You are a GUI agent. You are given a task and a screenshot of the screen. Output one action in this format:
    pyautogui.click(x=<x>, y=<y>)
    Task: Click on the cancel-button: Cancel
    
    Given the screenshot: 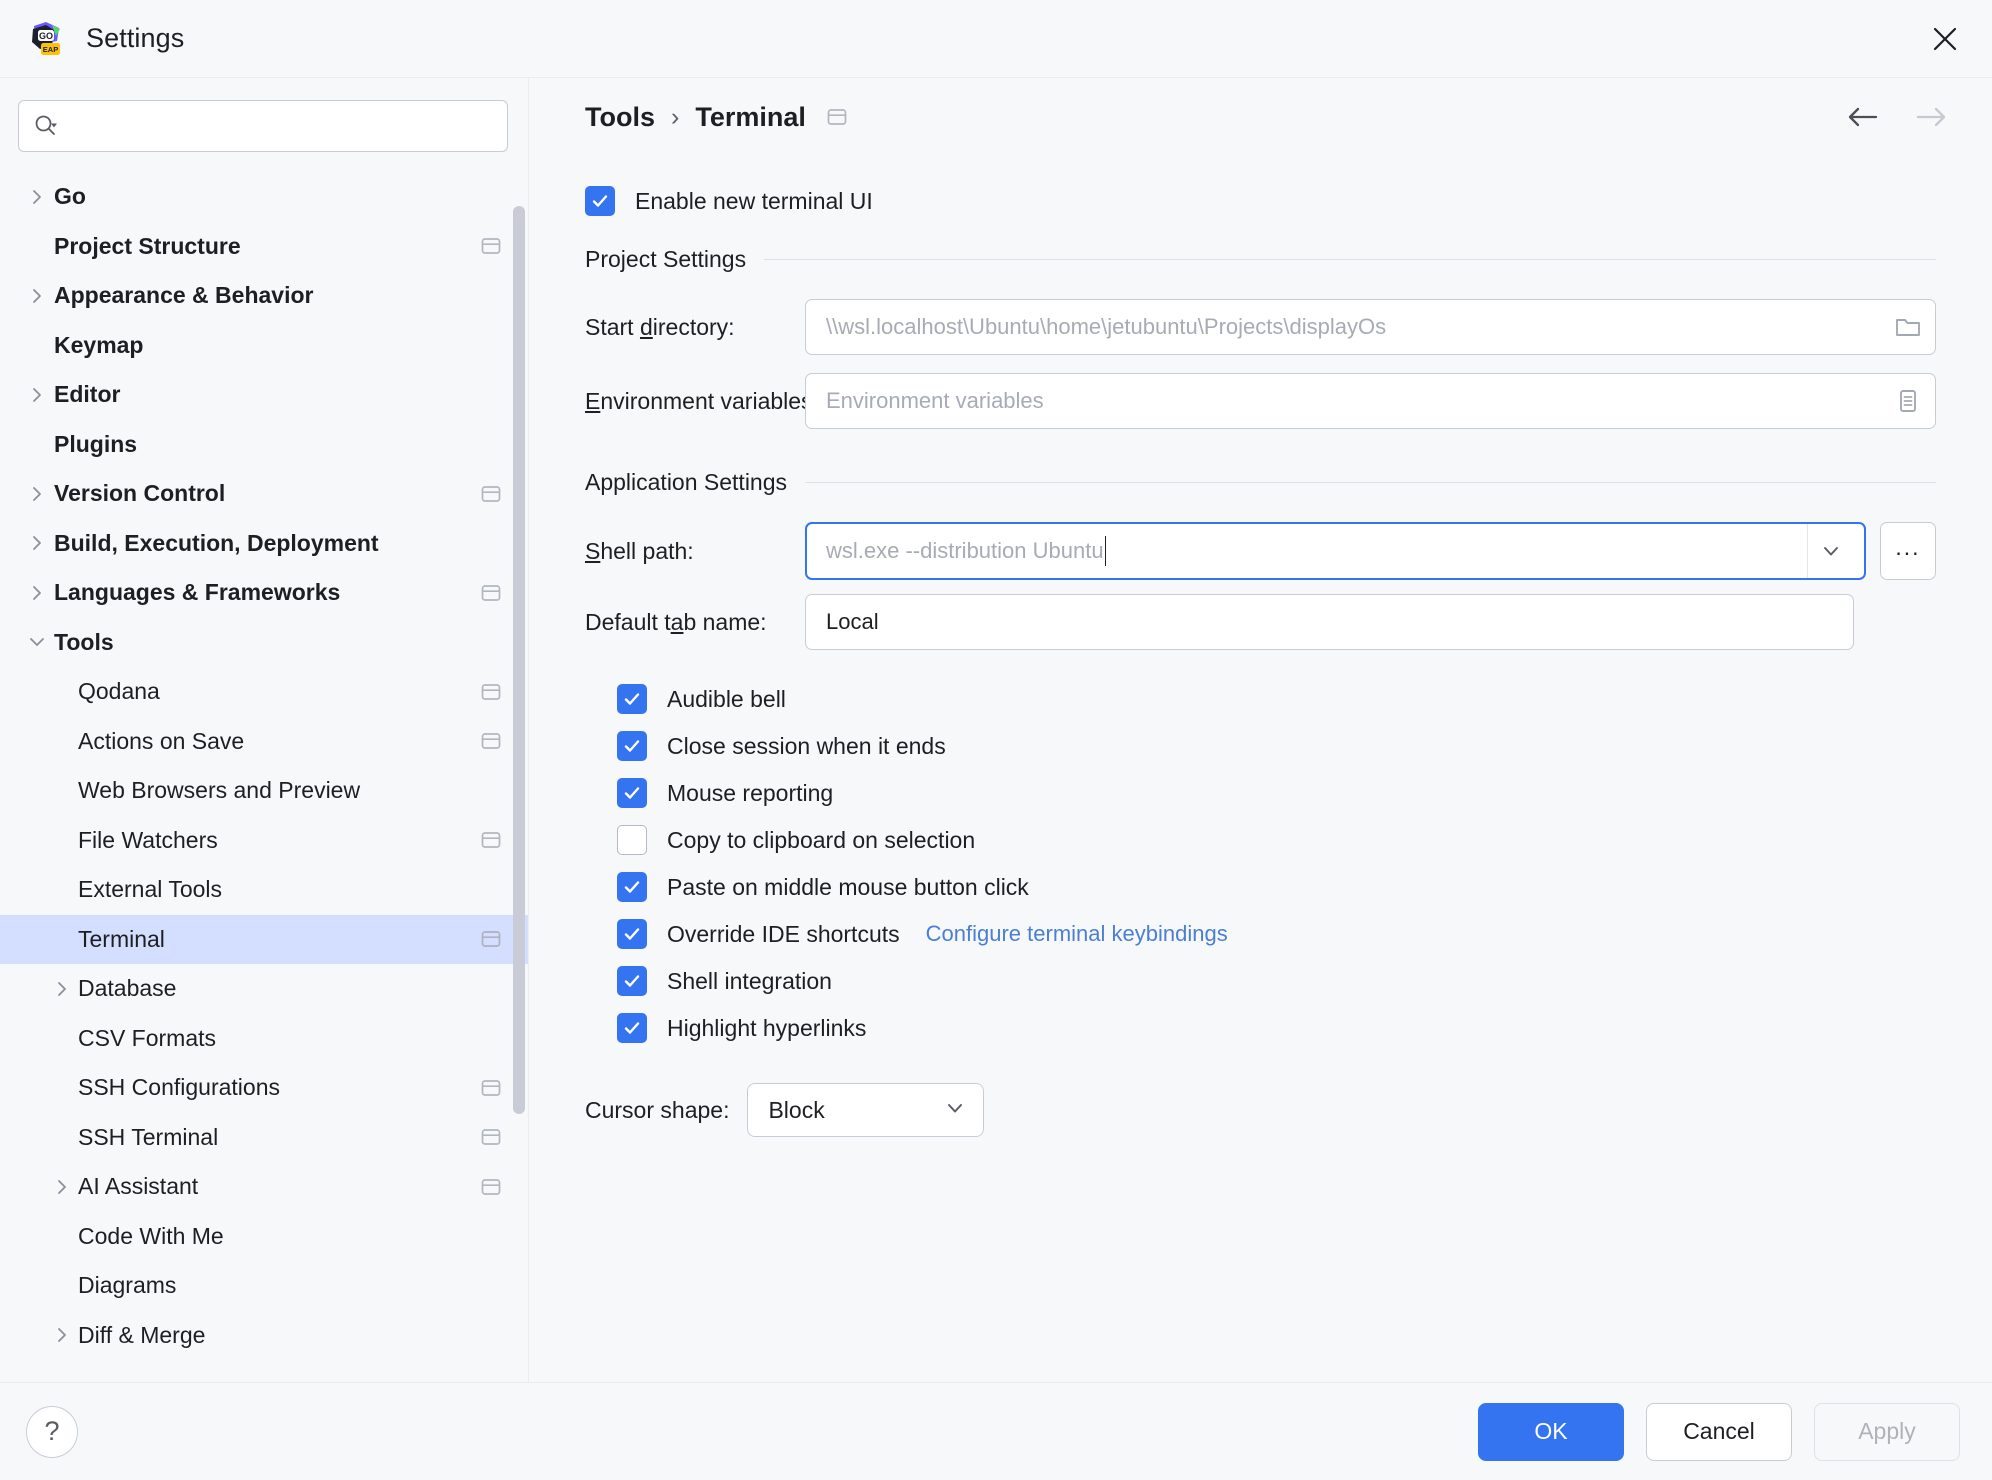 What is the action you would take?
    pyautogui.click(x=1719, y=1431)
    